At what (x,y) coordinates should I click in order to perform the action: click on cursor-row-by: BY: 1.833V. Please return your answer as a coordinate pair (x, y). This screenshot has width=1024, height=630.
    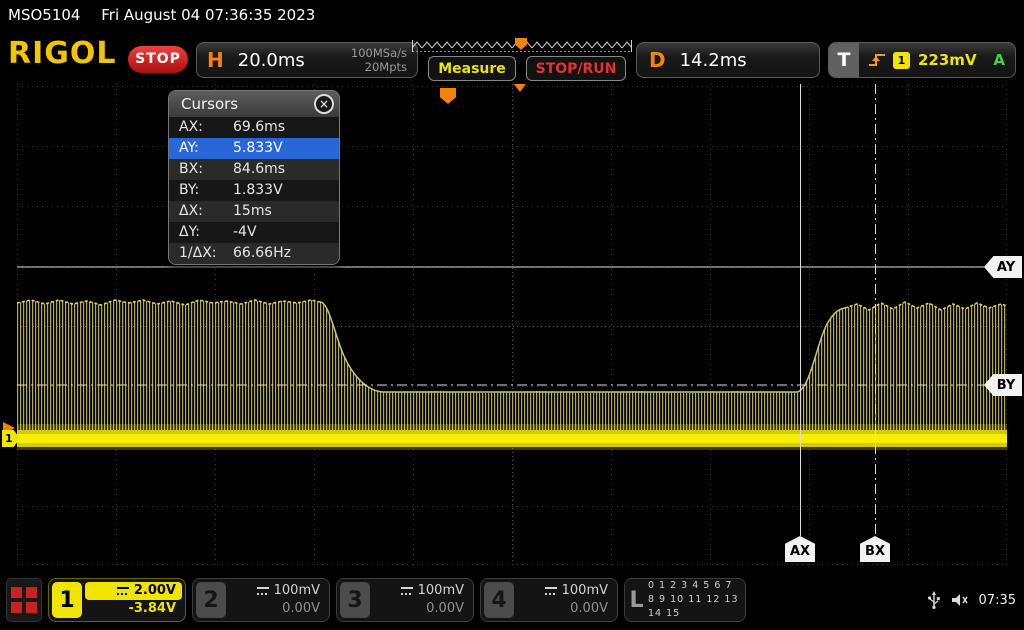
    Looking at the image, I should click on (254, 190).